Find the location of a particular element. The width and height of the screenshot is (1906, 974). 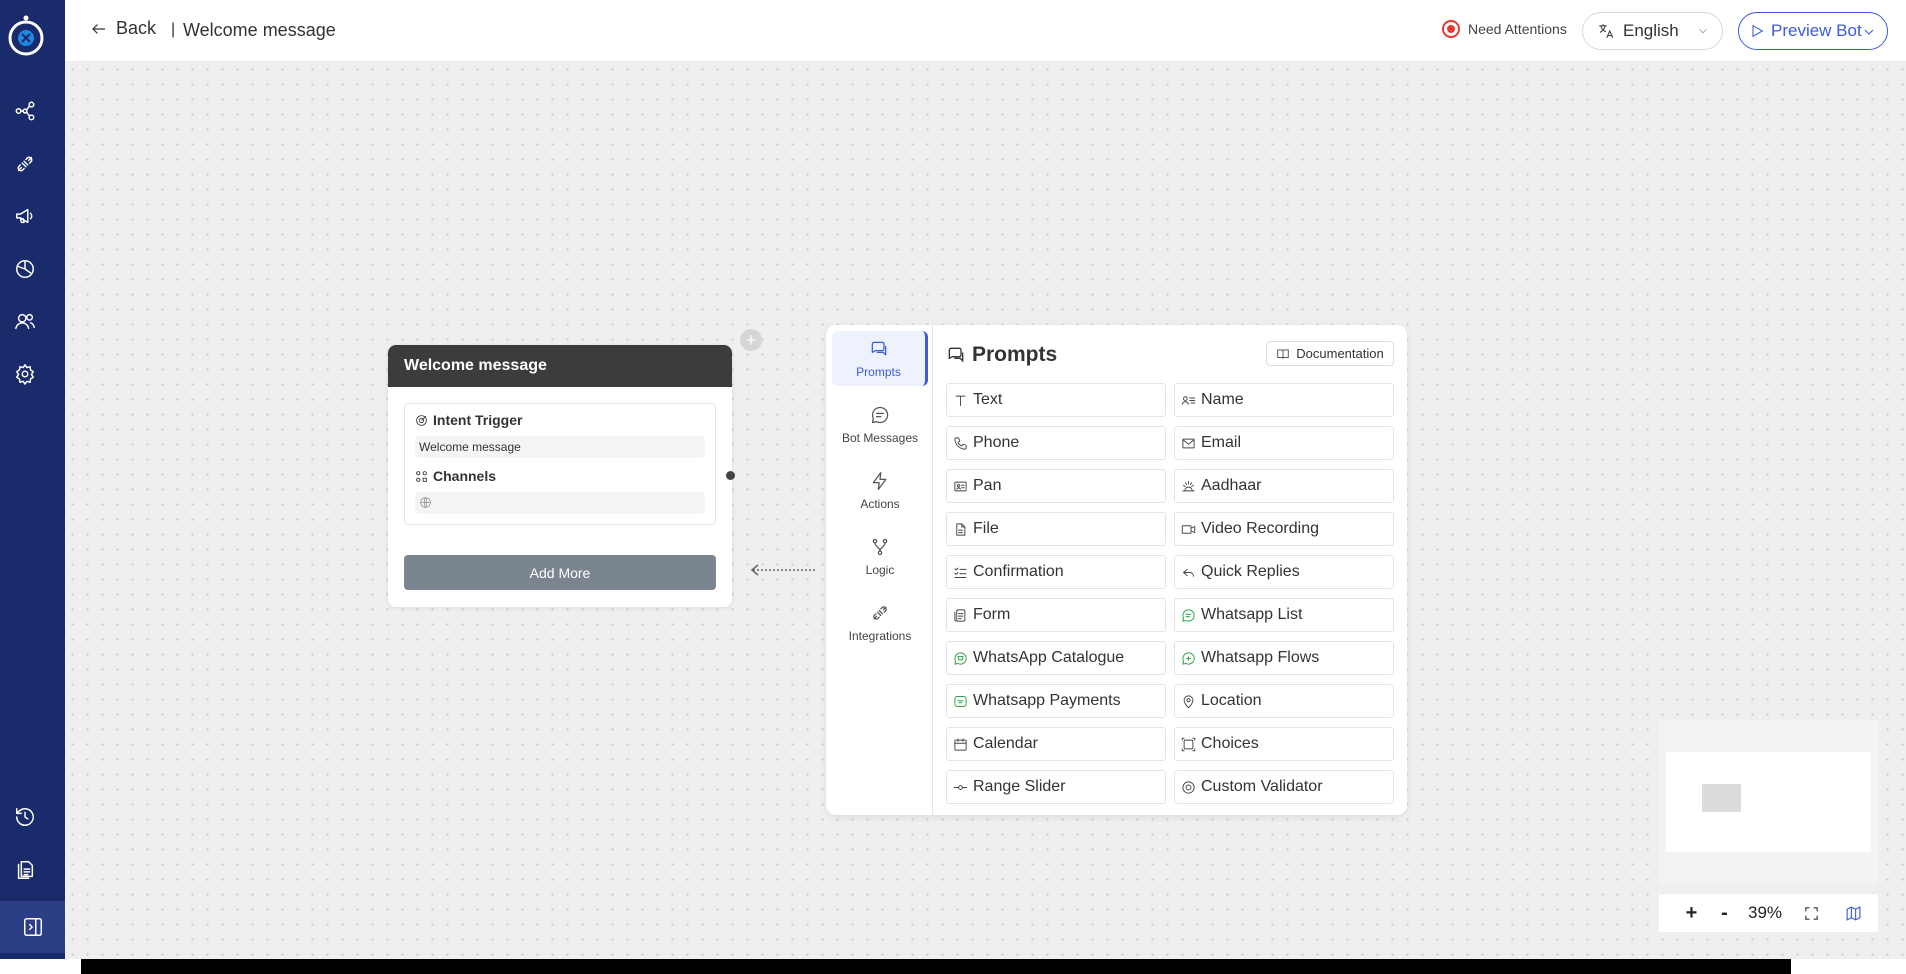

prompt-email: Email is located at coordinates (1284, 443).